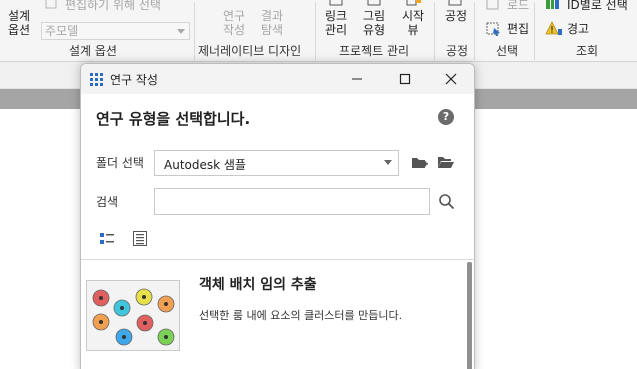  What do you see at coordinates (455, 3) in the screenshot?
I see `process-icon` at bounding box center [455, 3].